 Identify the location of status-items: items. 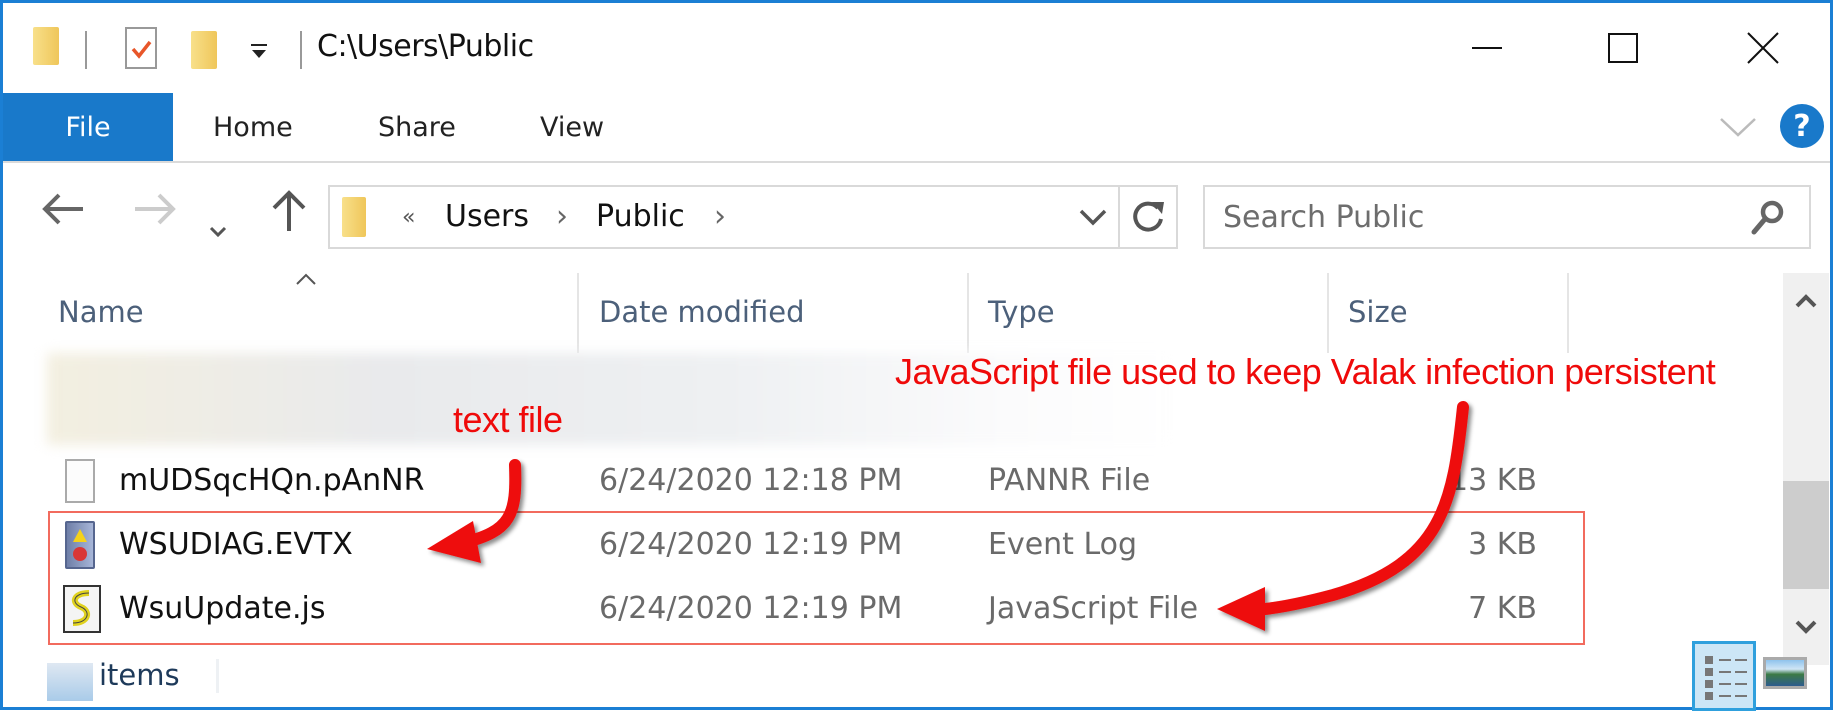
(139, 675).